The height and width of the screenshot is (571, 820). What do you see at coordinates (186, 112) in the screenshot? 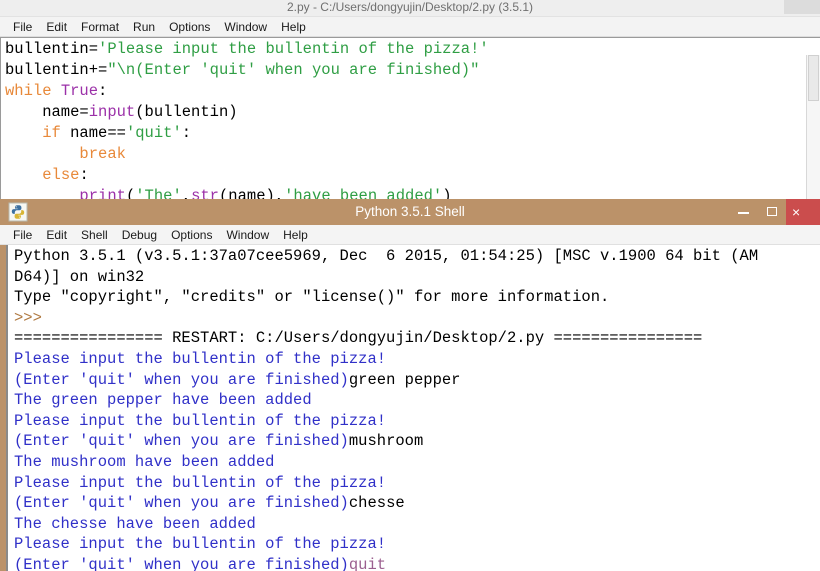
I see `code-span-plain: (bullentin)` at bounding box center [186, 112].